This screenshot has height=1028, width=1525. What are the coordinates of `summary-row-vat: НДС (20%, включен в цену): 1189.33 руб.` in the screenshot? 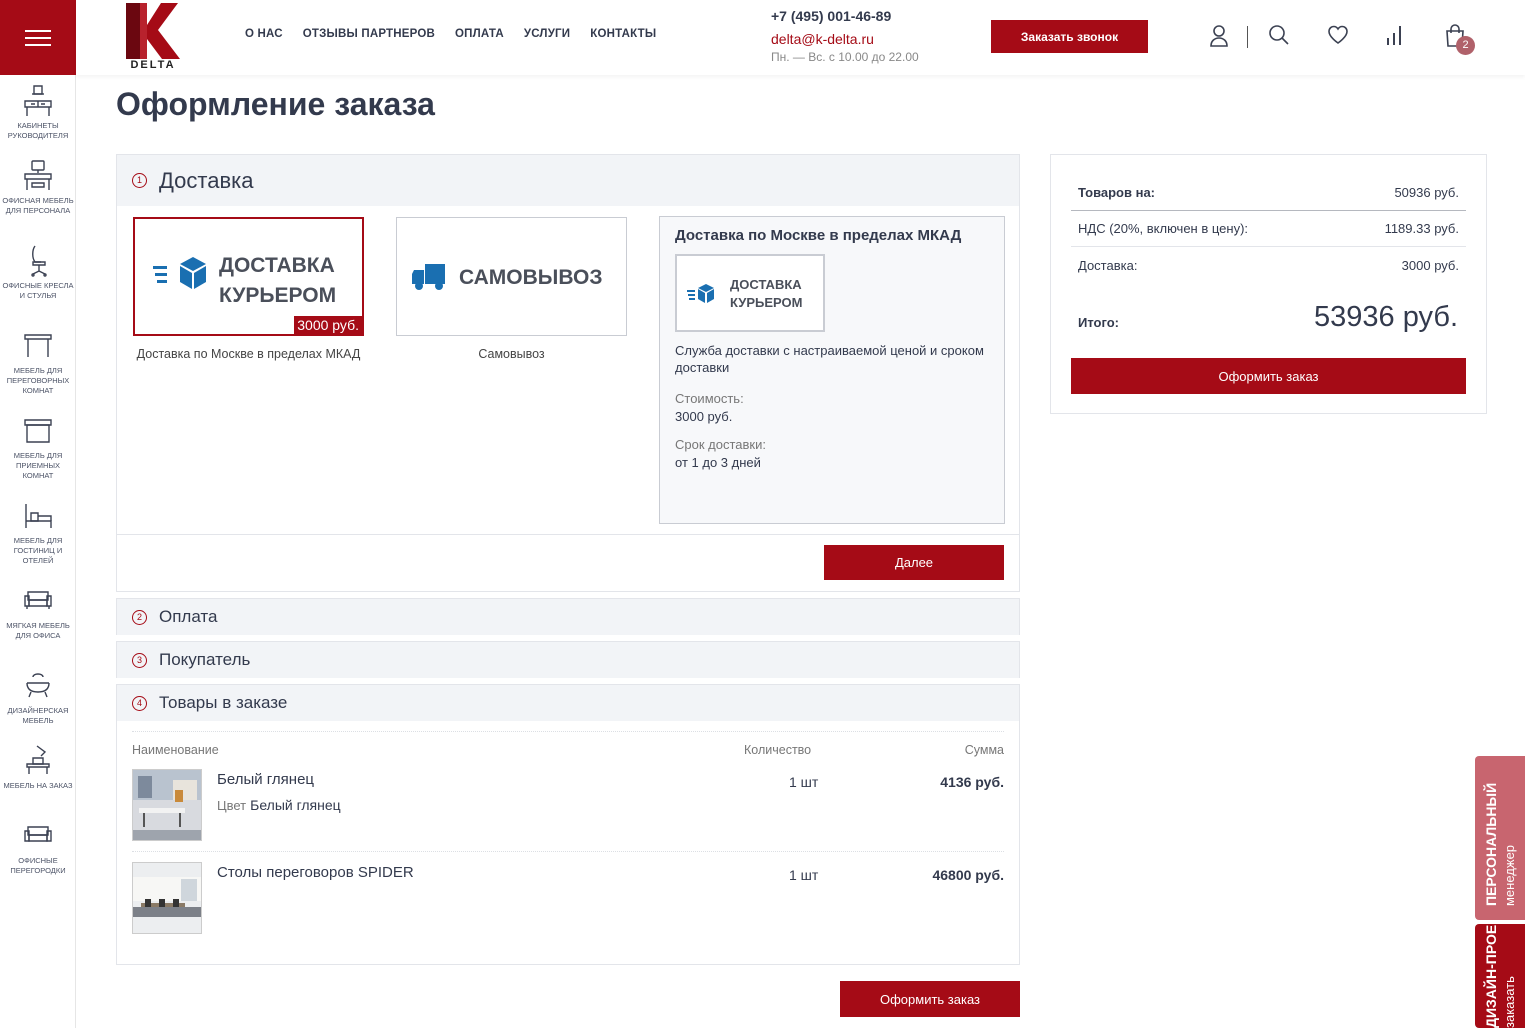 It's located at (1268, 229).